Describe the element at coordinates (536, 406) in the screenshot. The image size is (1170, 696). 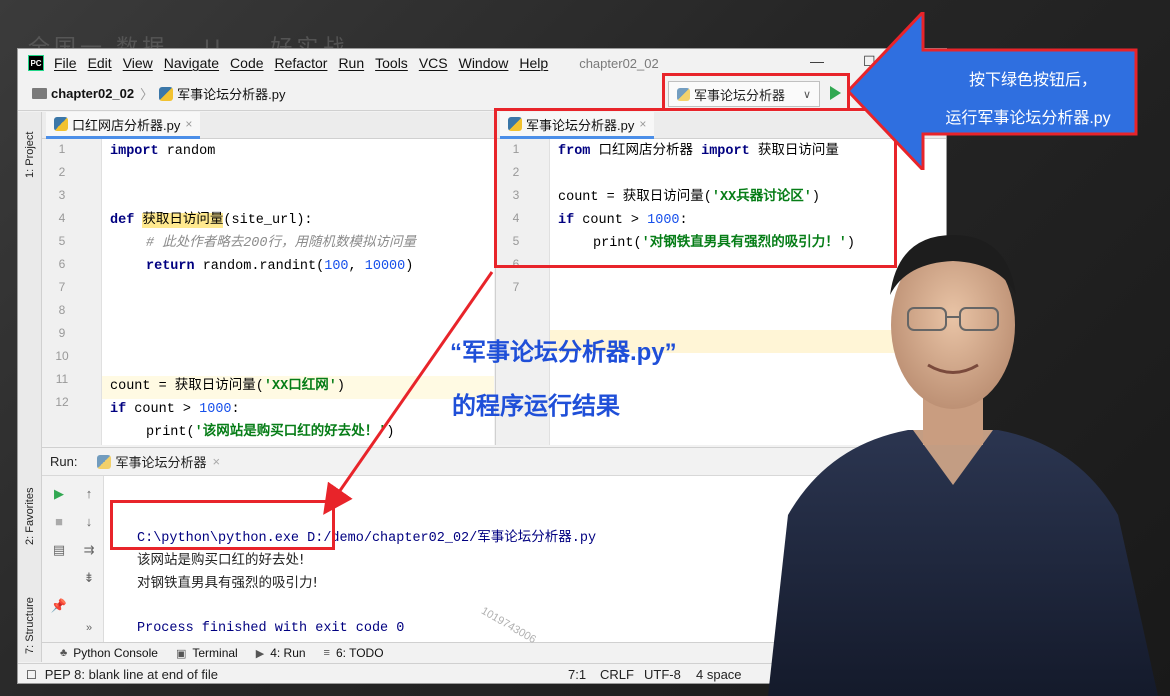
I see `result-caption-line2: 的程序运行结果` at that location.